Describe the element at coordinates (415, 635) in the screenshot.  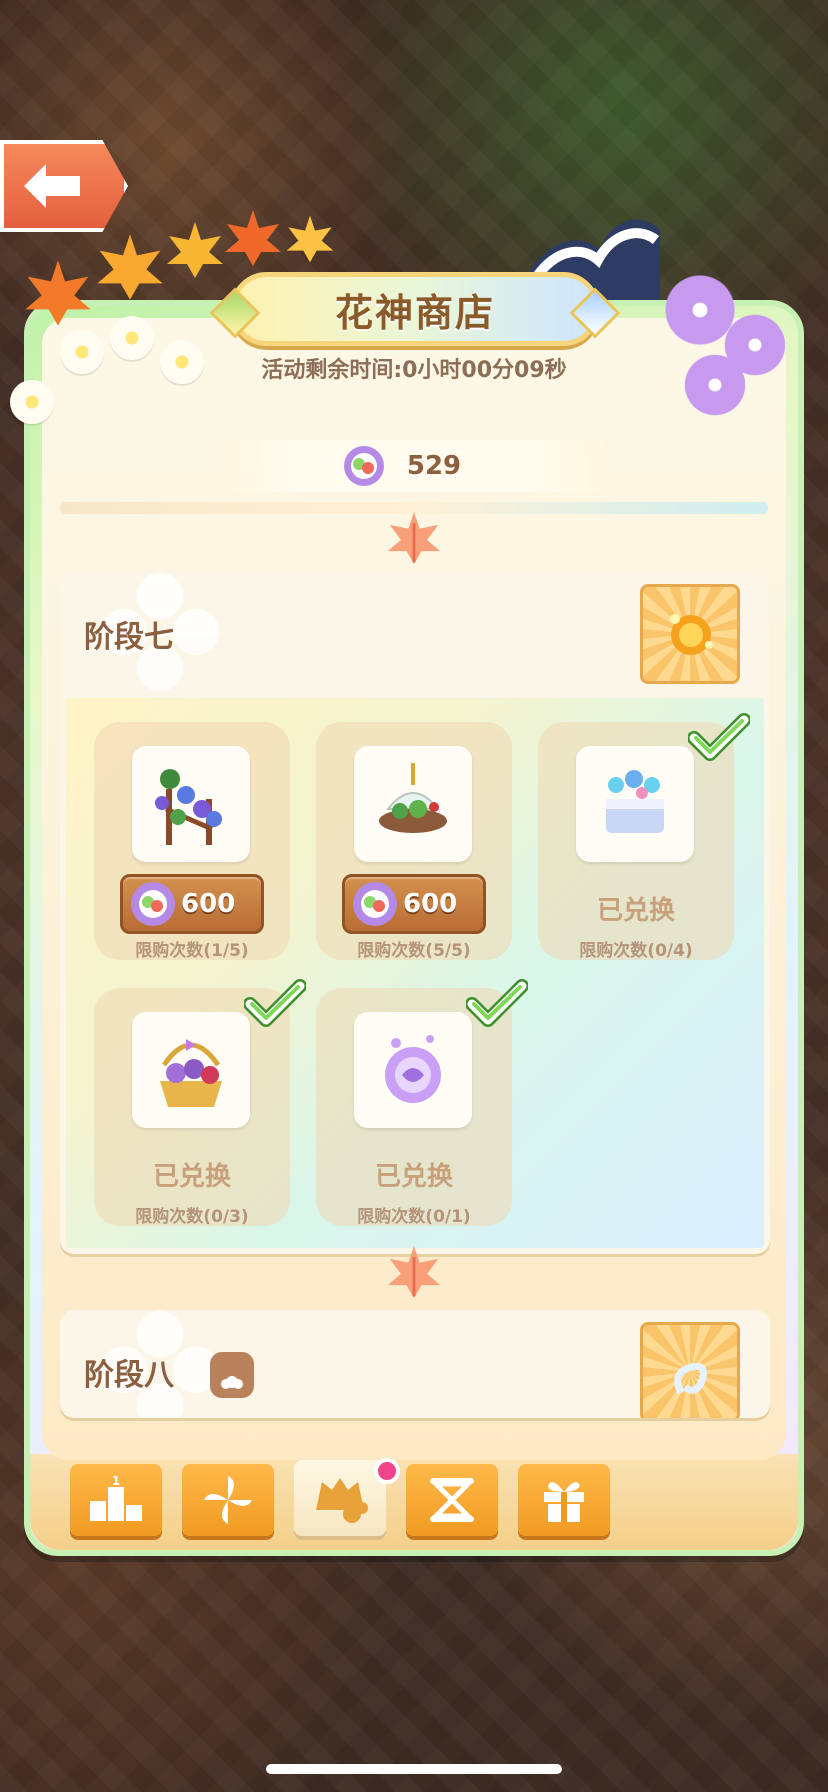
I see `stage-header: 阶段七` at that location.